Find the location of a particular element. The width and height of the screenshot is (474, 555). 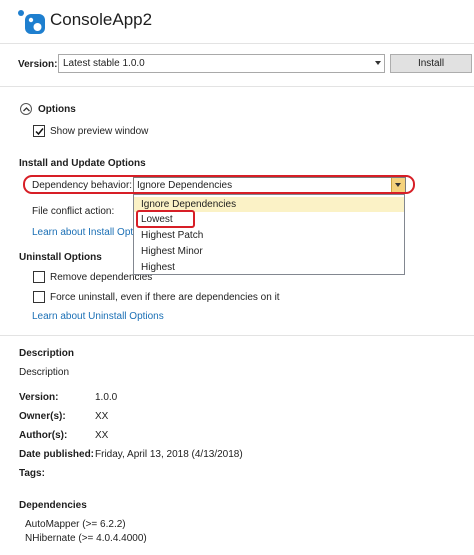

option-ignore-dependencies: Ignore Dependencies is located at coordinates (269, 204).